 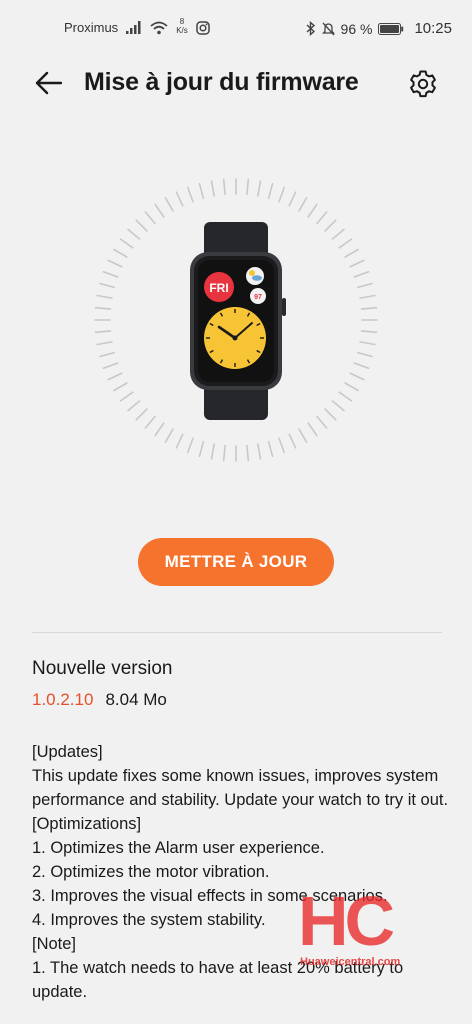 I want to click on update-size: 8.04 Mo, so click(x=136, y=699).